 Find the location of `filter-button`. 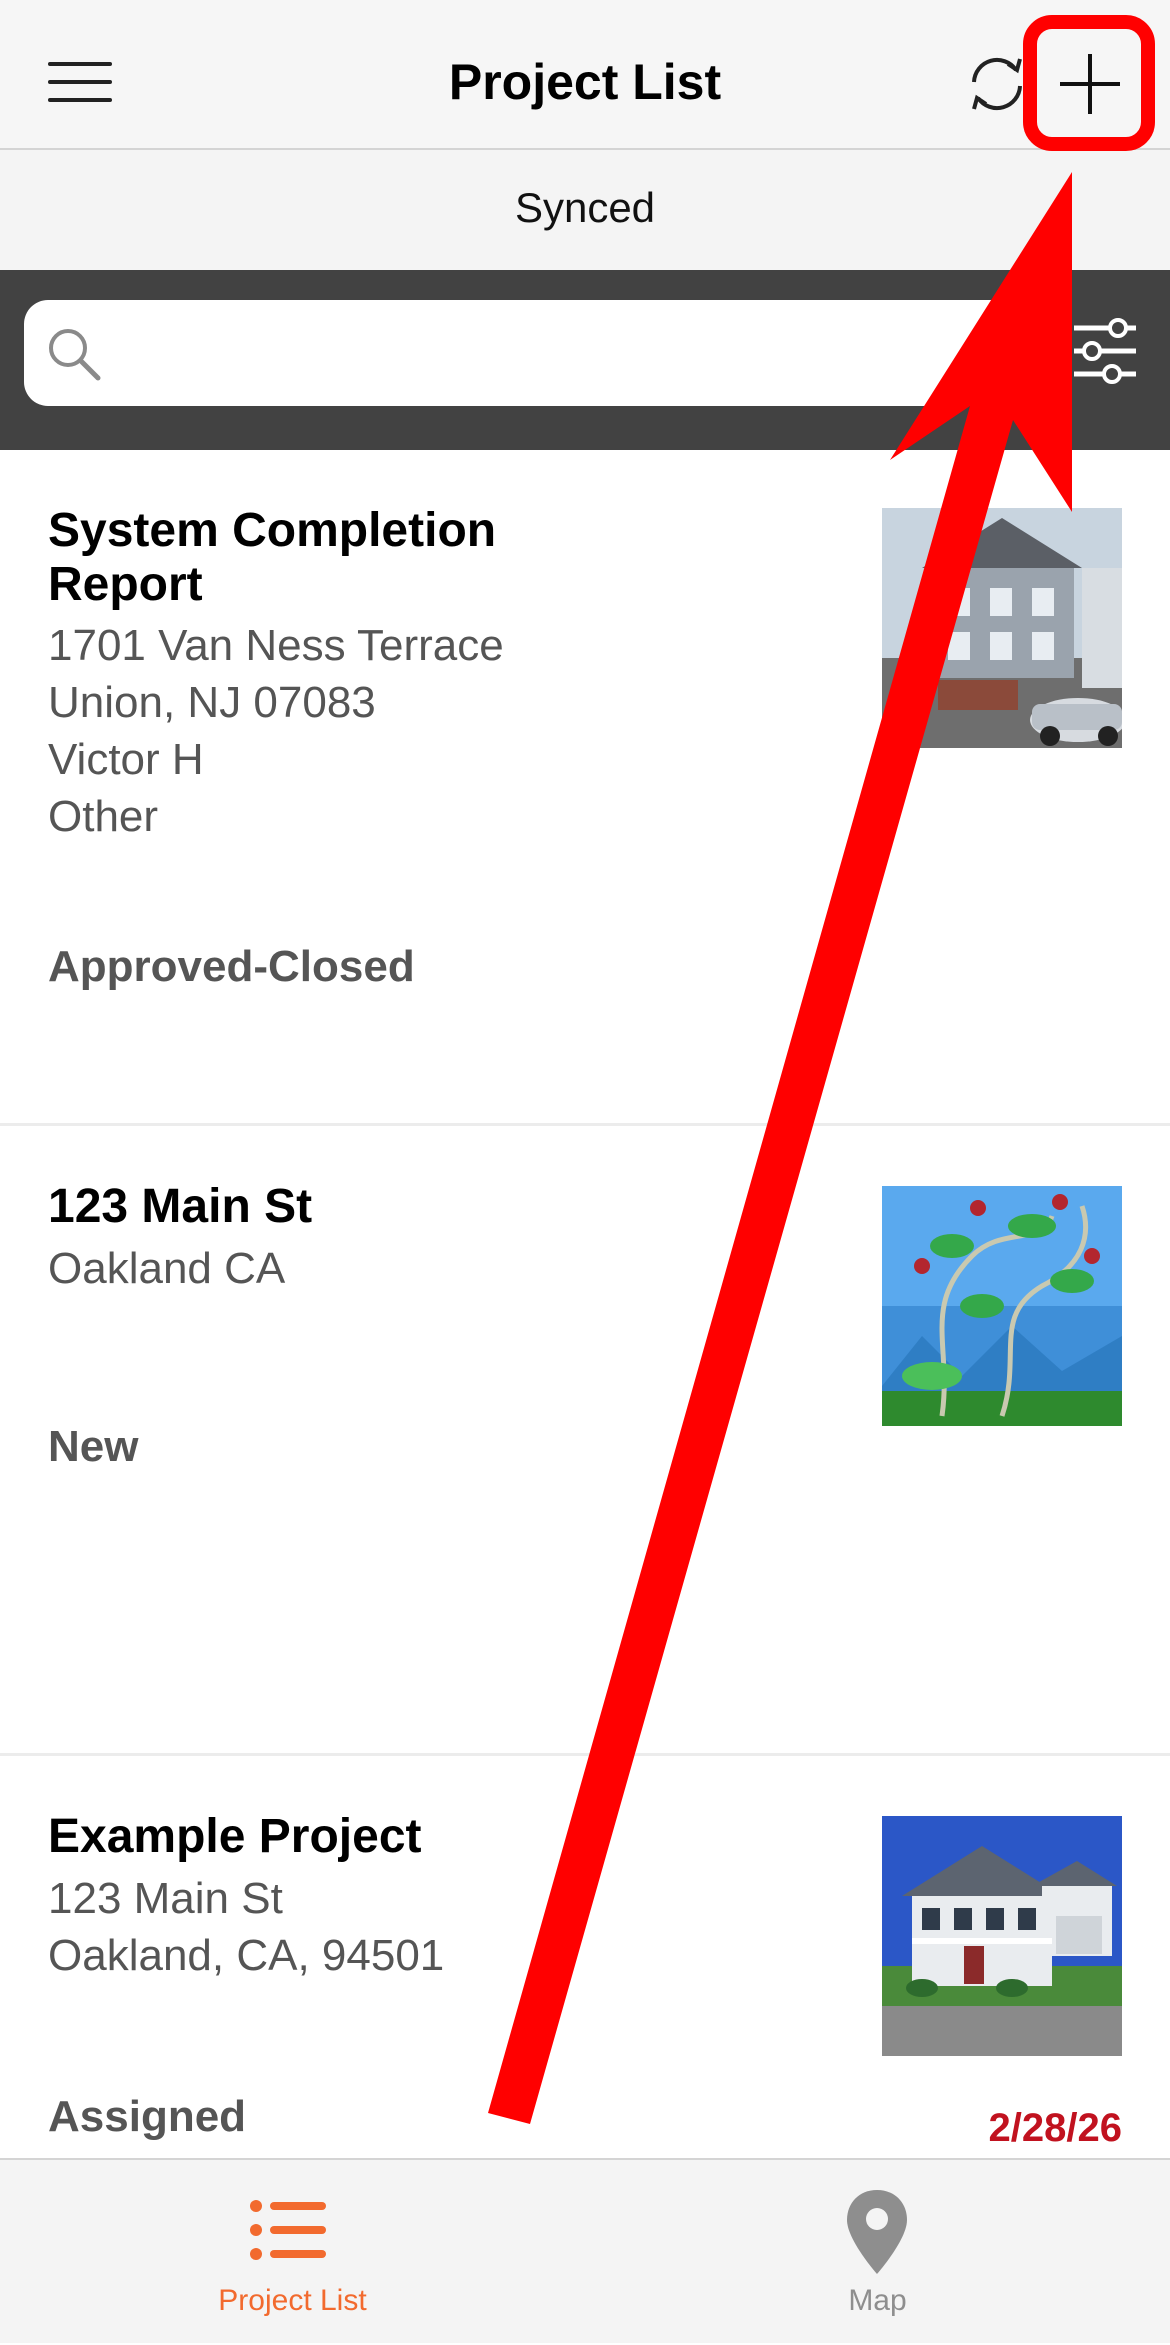

filter-button is located at coordinates (1105, 351).